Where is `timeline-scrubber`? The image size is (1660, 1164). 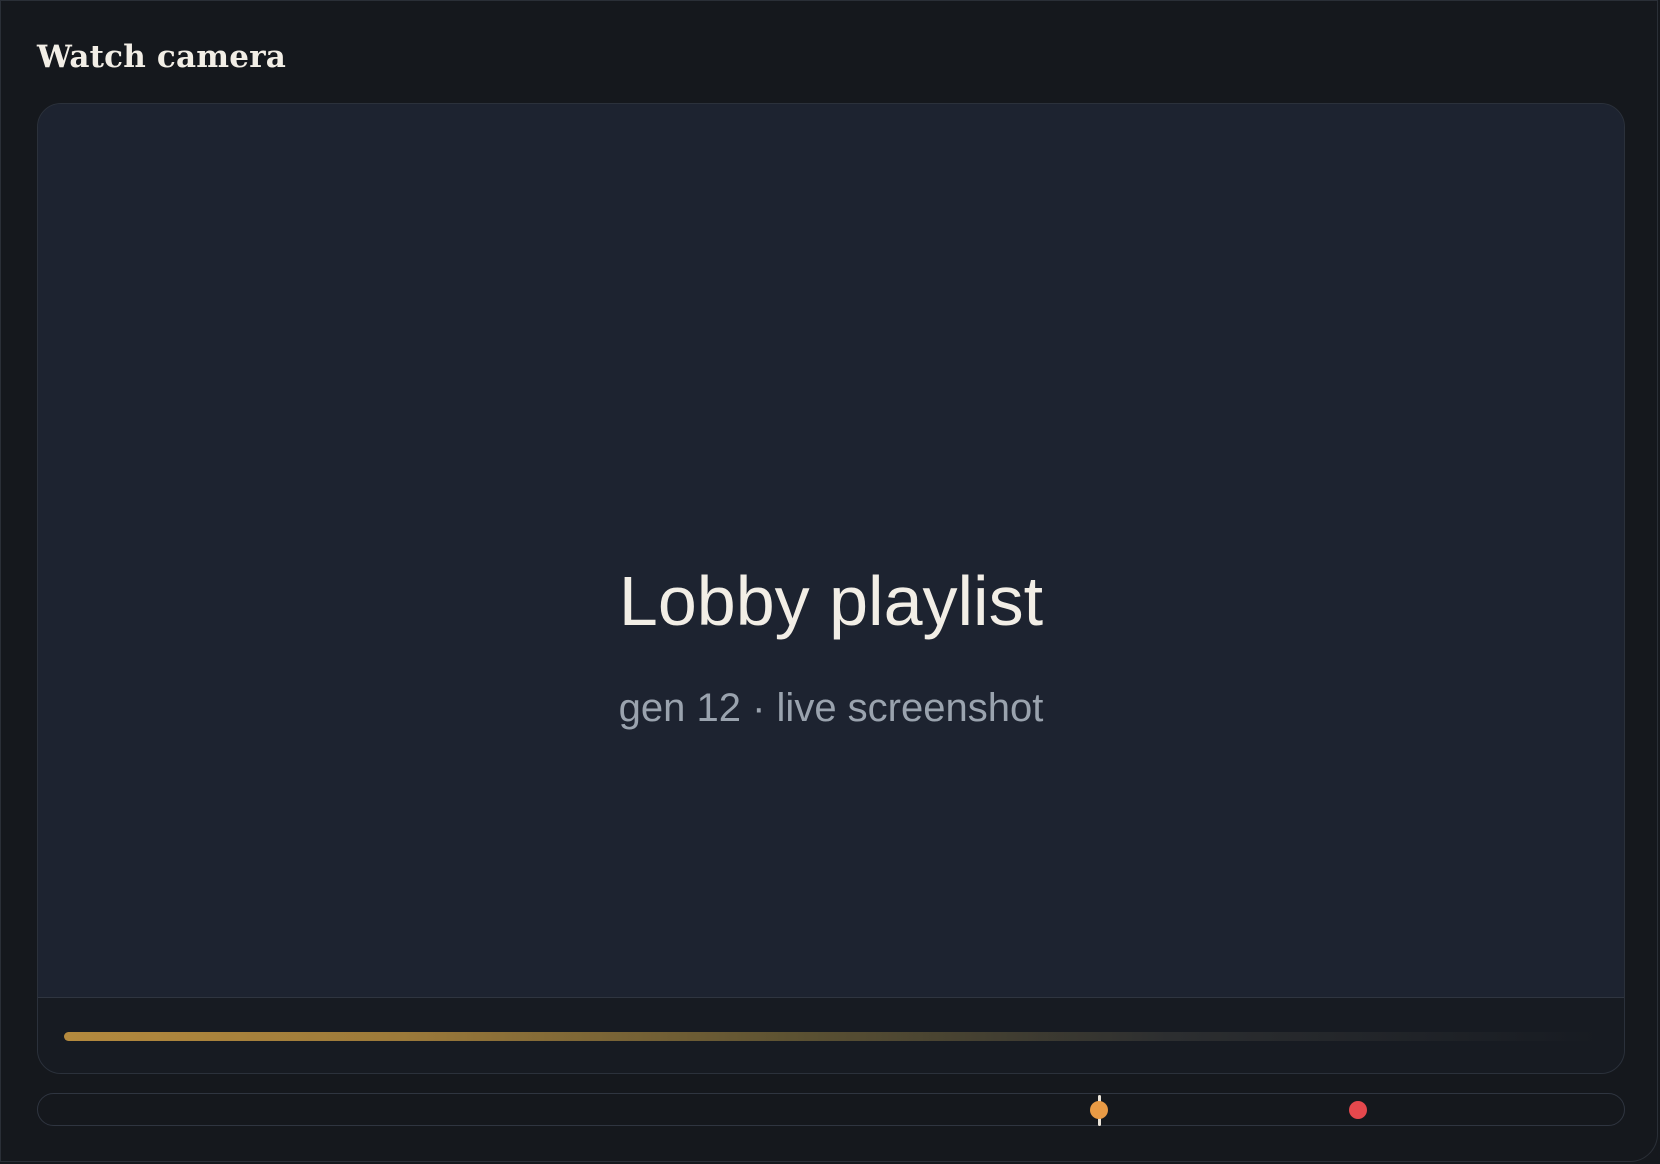
timeline-scrubber is located at coordinates (831, 1109).